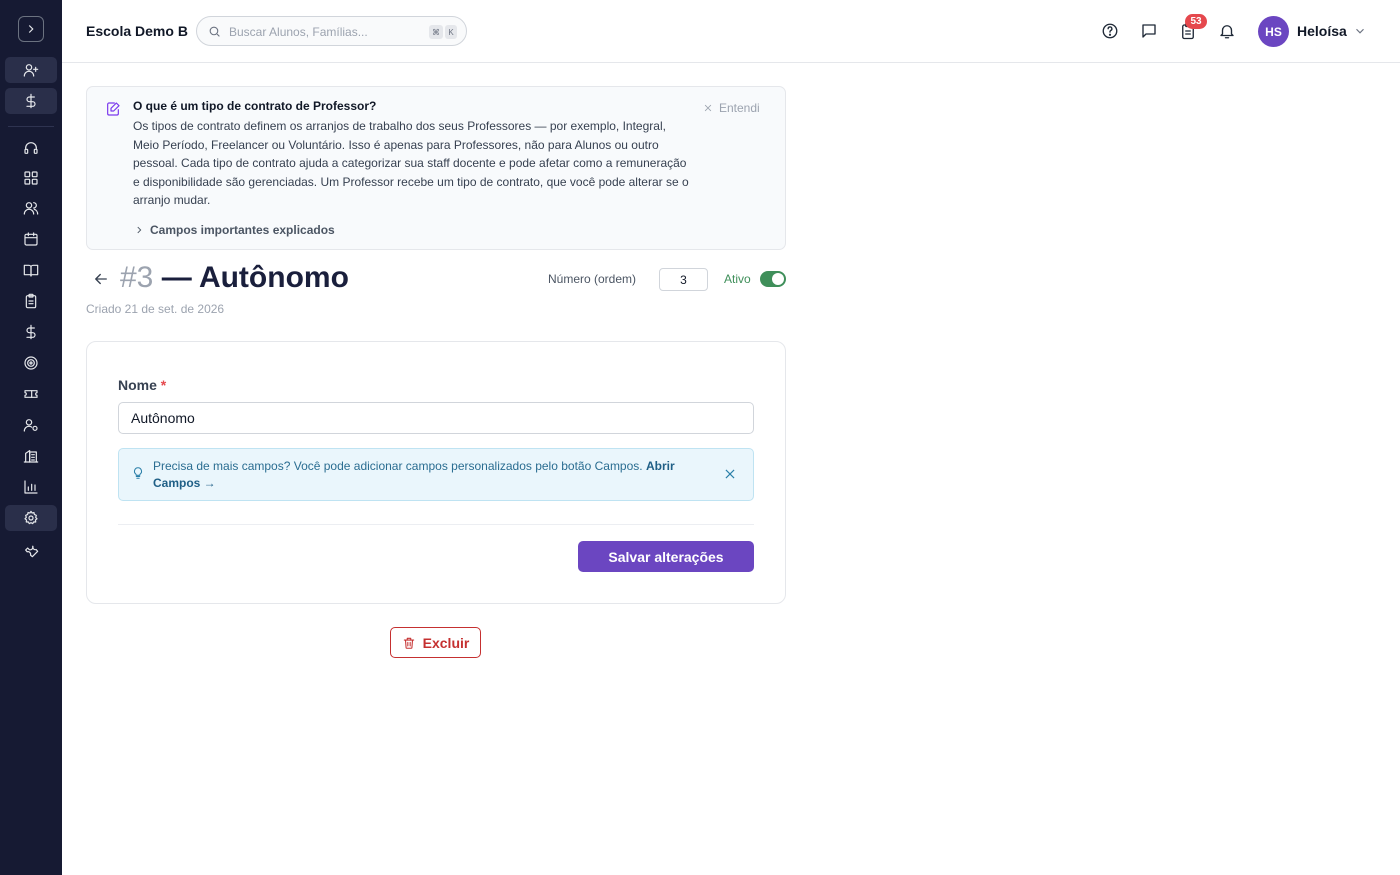 This screenshot has width=1400, height=875. I want to click on global-search: ⌘ K, so click(331, 31).